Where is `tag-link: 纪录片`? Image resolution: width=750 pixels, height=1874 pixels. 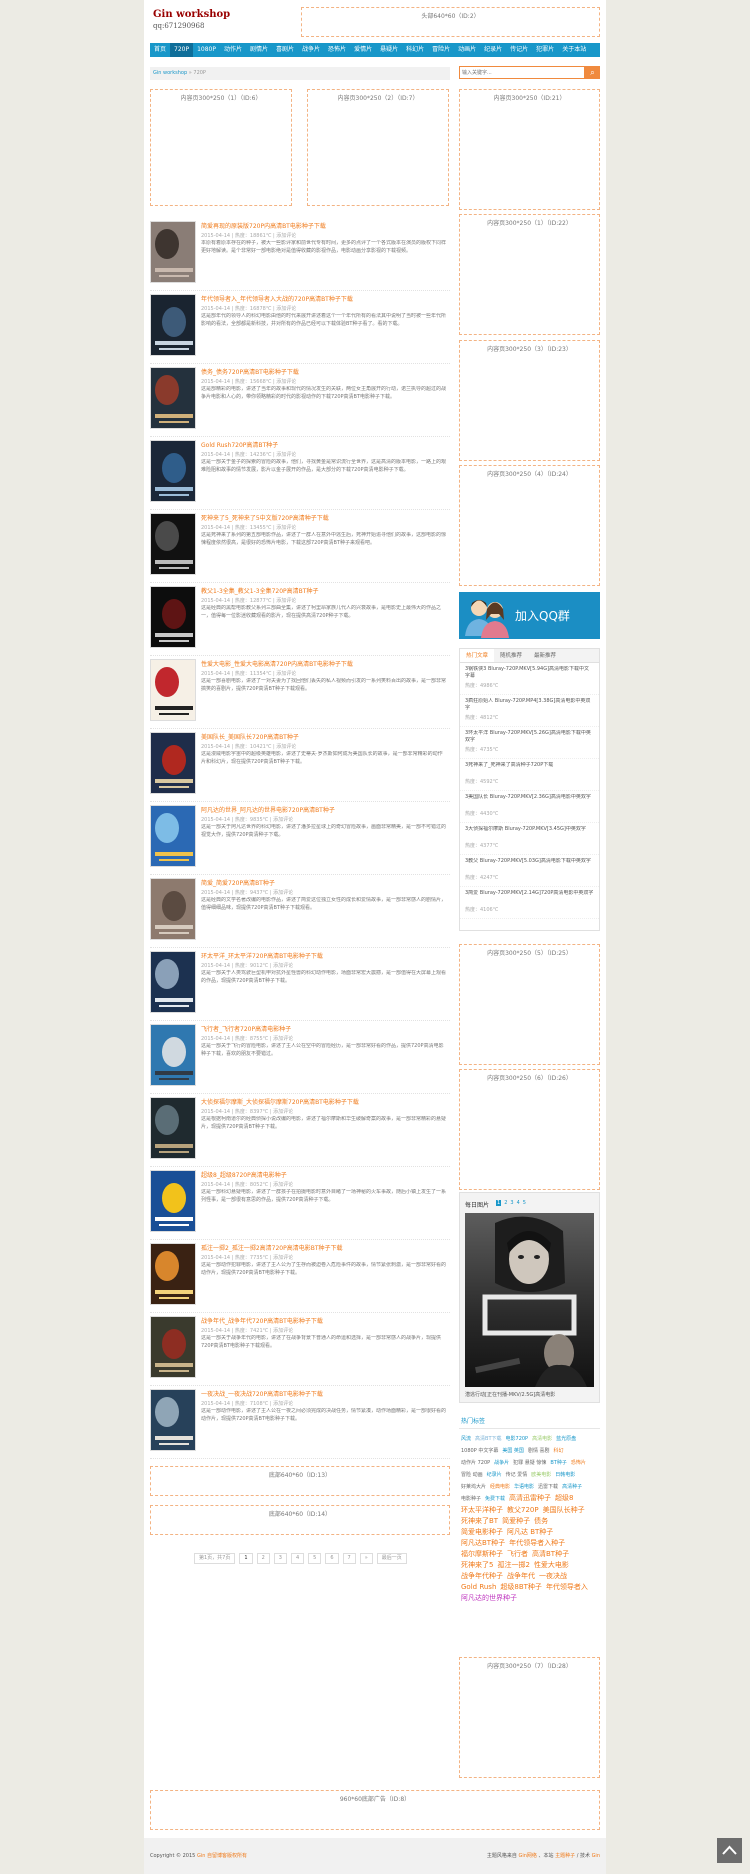 tag-link: 纪录片 is located at coordinates (494, 1475).